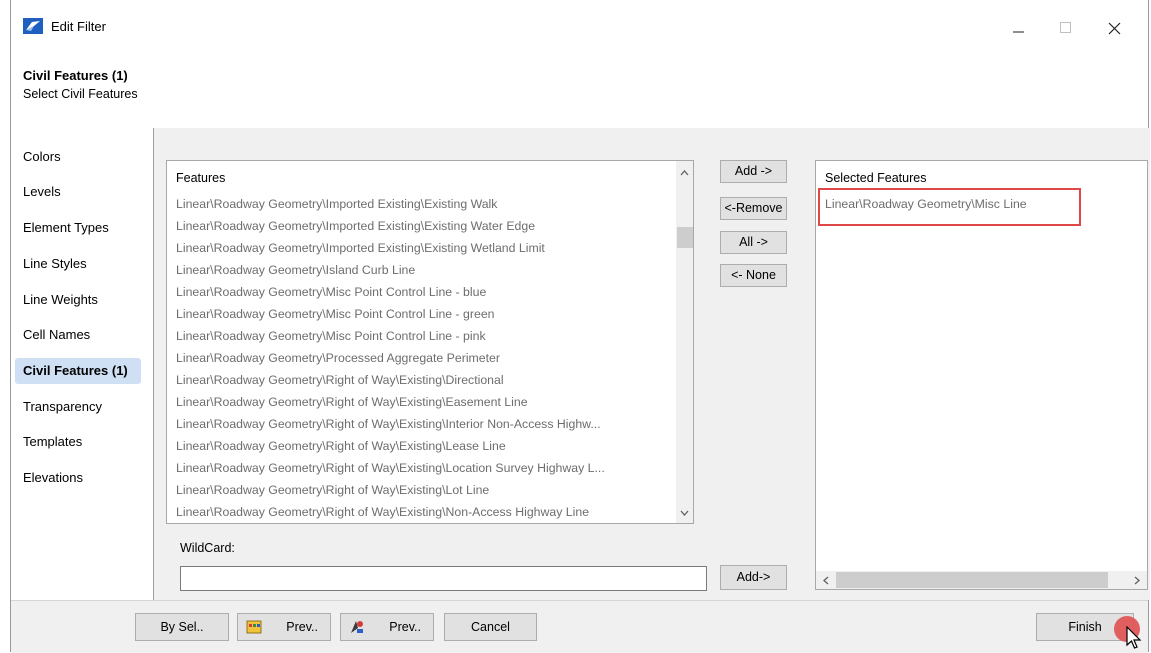  I want to click on sidebar-item-line-weights: Line Weights, so click(78, 300).